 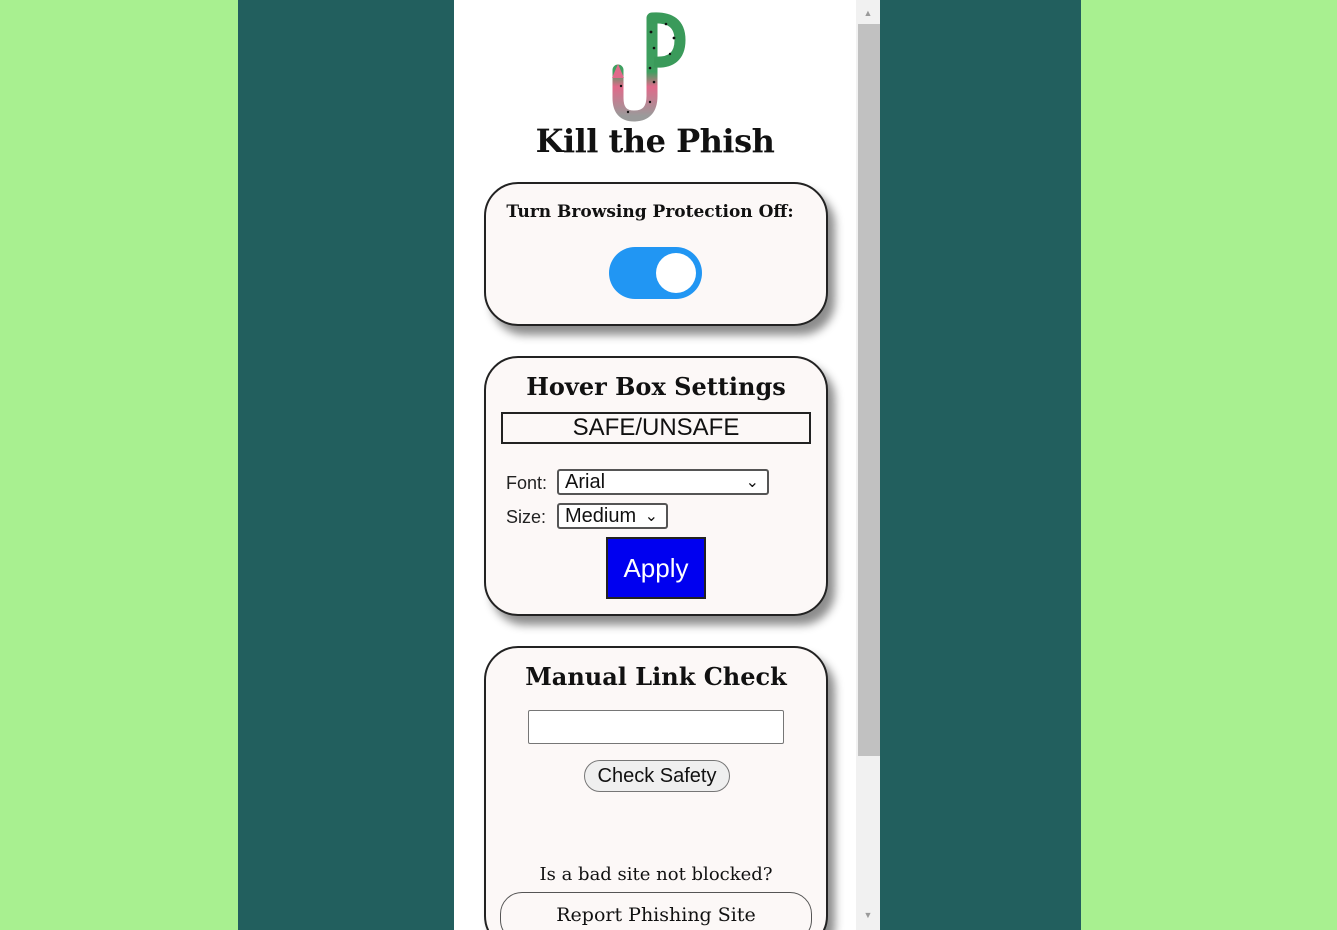 I want to click on manual-check-heading: Manual Link Check, so click(x=656, y=676).